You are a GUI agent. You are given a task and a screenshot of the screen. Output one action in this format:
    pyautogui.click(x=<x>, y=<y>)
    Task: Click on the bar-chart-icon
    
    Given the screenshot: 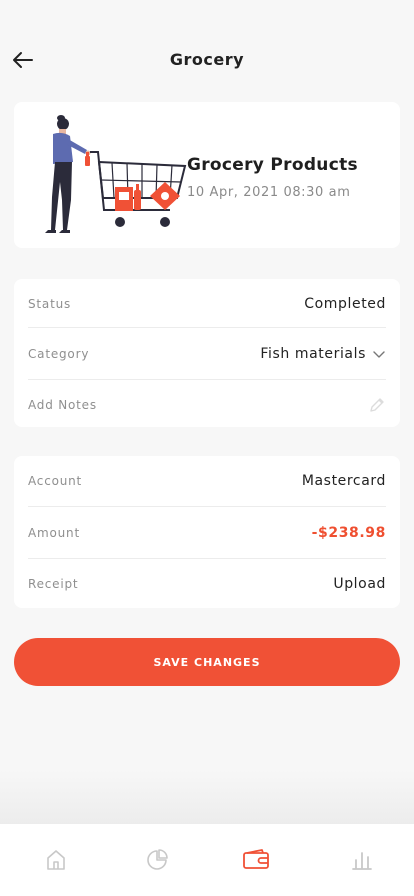 What is the action you would take?
    pyautogui.click(x=362, y=861)
    